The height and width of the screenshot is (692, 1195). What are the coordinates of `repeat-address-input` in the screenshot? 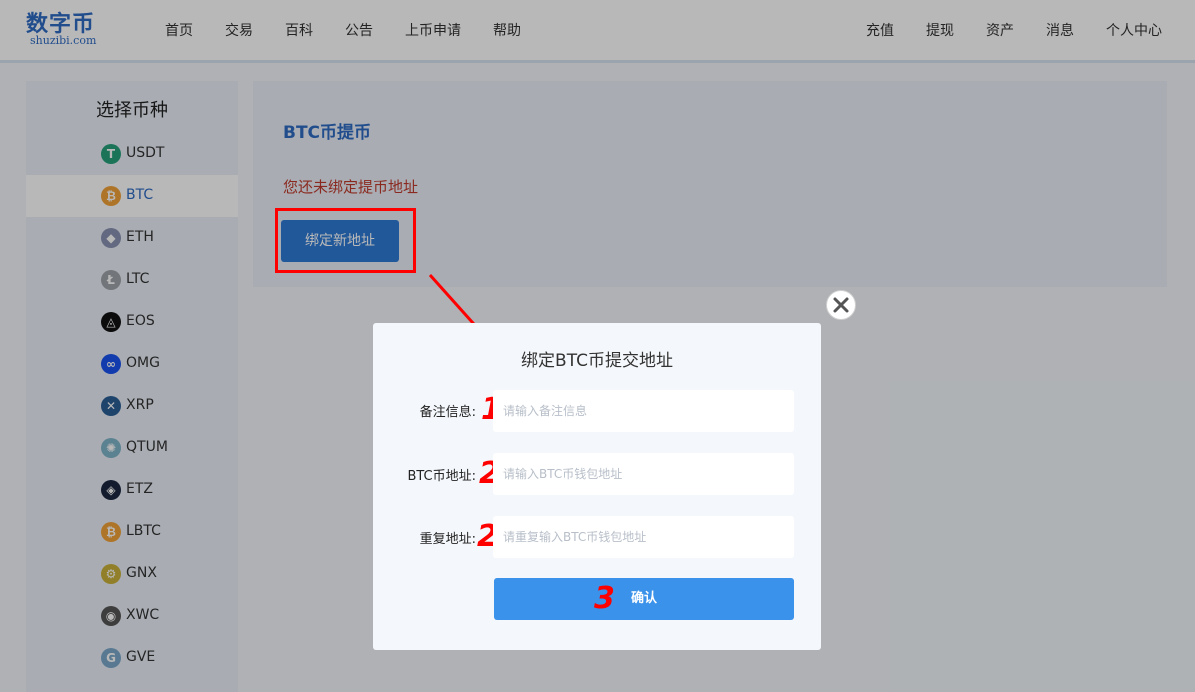 It's located at (643, 537).